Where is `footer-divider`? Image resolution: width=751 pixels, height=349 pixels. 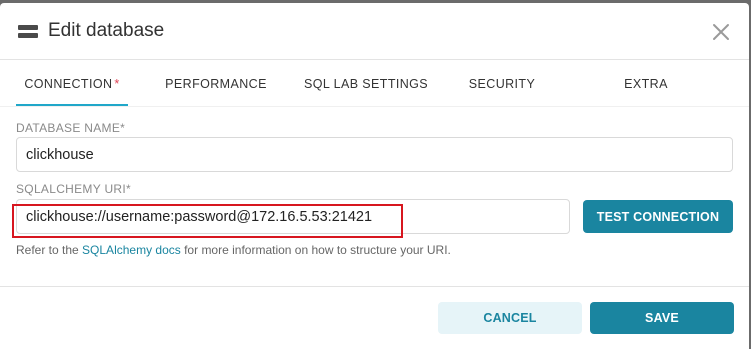 footer-divider is located at coordinates (374, 286).